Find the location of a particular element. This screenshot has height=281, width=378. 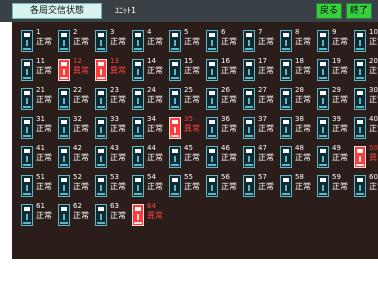

station-60: 60正常 is located at coordinates (366, 188).